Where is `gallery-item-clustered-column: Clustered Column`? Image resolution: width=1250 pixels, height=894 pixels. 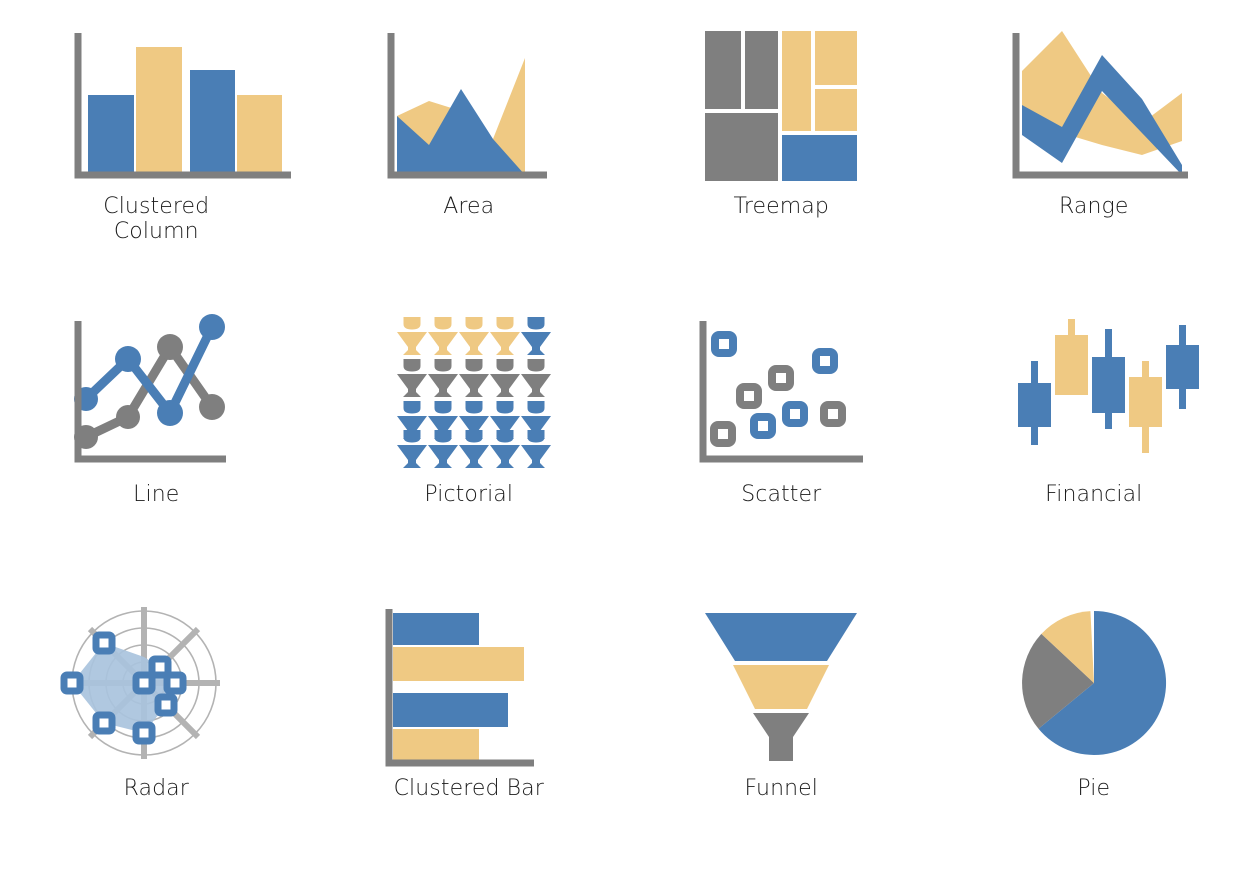 gallery-item-clustered-column: Clustered Column is located at coordinates (156, 145).